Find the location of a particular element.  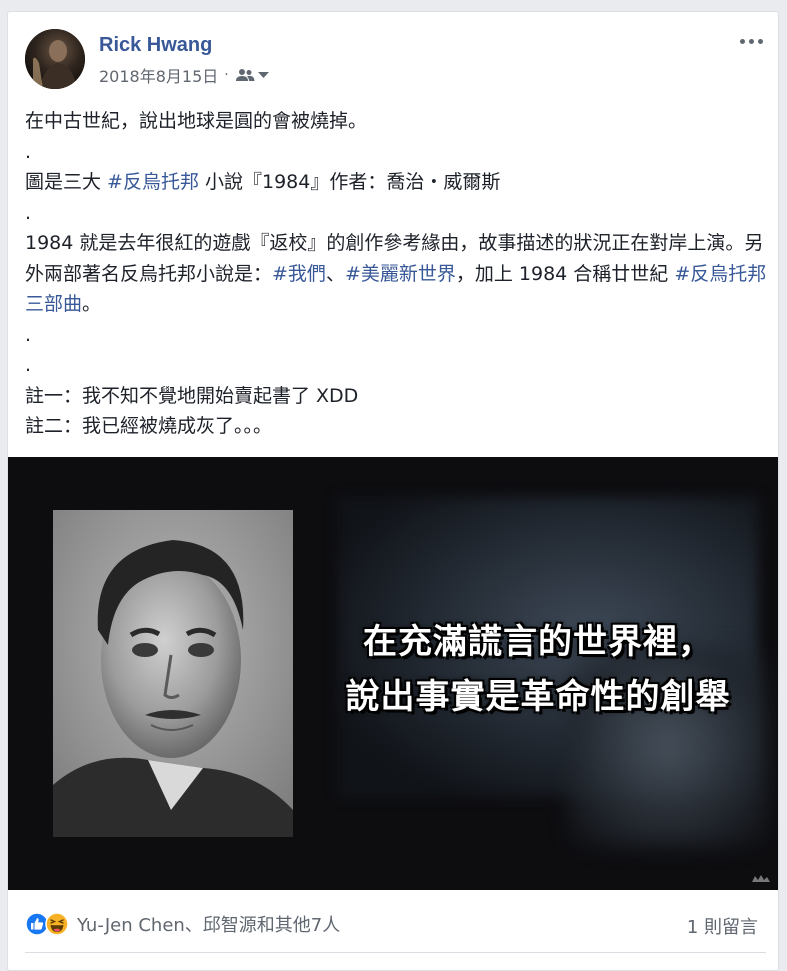

avatar-image is located at coordinates (55, 59).